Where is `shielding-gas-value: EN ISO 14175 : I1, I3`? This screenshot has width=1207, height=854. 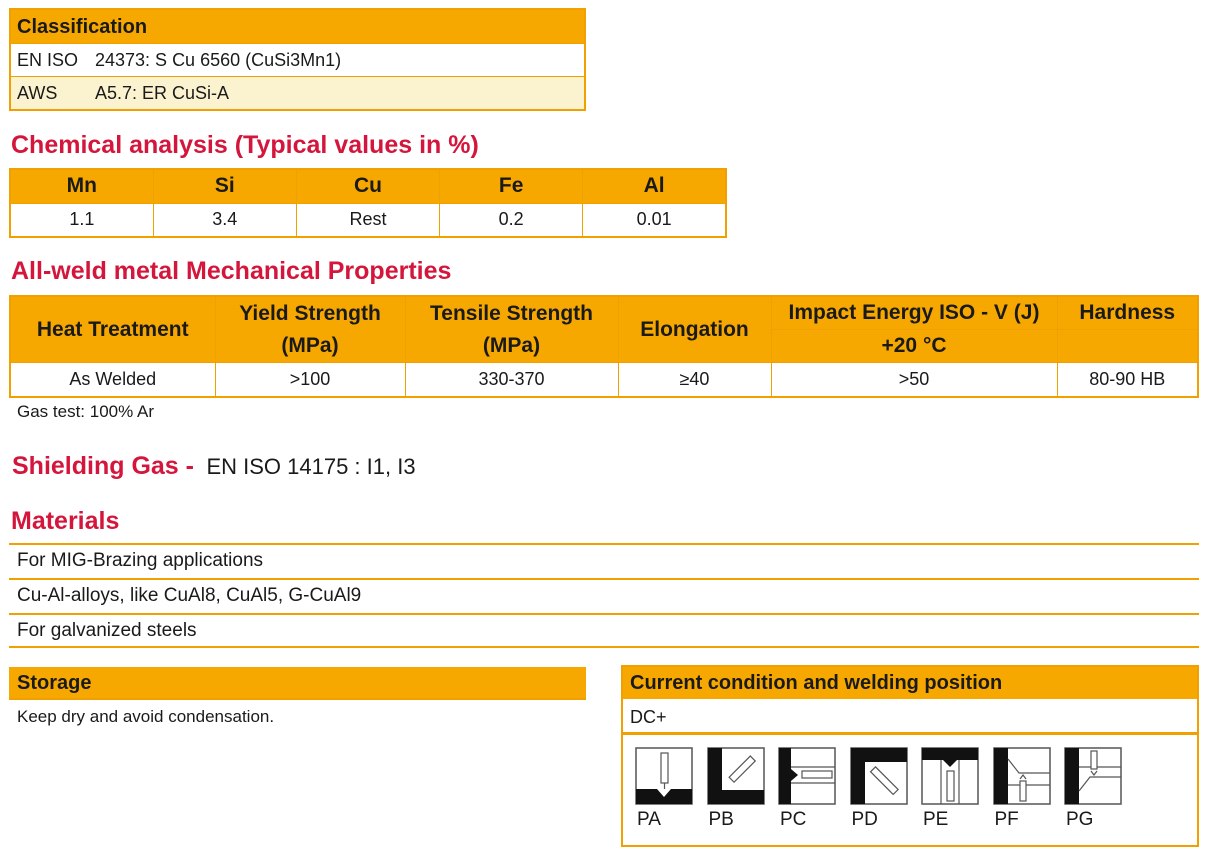 shielding-gas-value: EN ISO 14175 : I1, I3 is located at coordinates (311, 466).